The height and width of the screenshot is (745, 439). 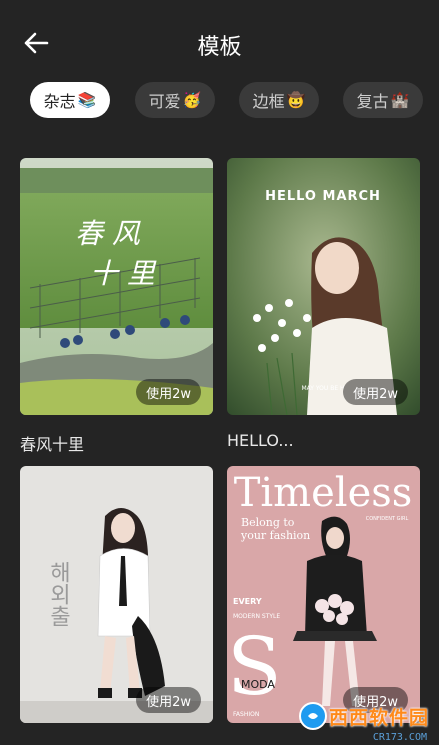 I want to click on poster-text: 해외출, so click(x=58, y=594).